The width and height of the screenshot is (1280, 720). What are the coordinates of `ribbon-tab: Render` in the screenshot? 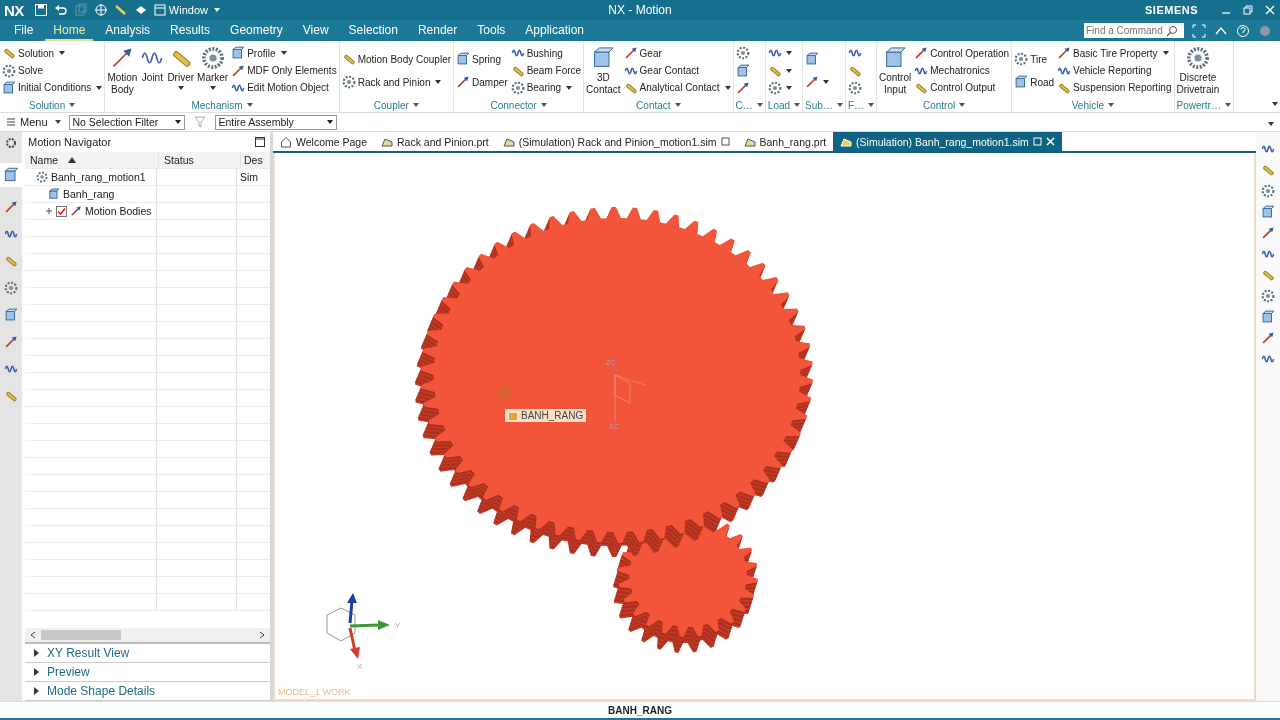 It's located at (437, 30).